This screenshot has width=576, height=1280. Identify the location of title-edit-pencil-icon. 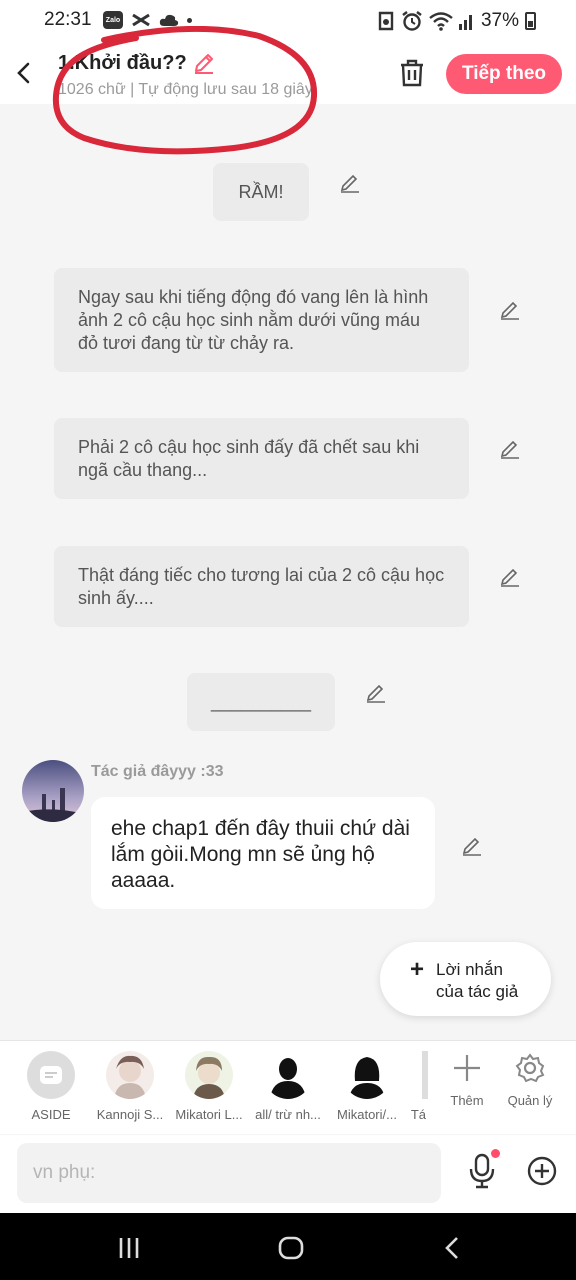
(204, 63).